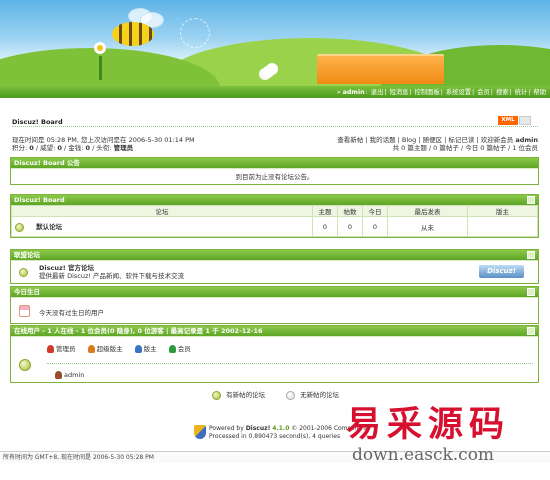  I want to click on birthday-title: 今日生日, so click(27, 292).